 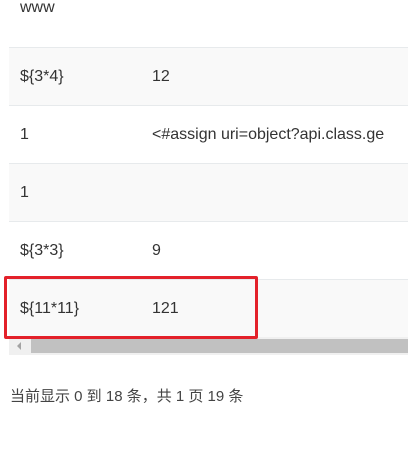 What do you see at coordinates (165, 308) in the screenshot?
I see `table-cell: 121` at bounding box center [165, 308].